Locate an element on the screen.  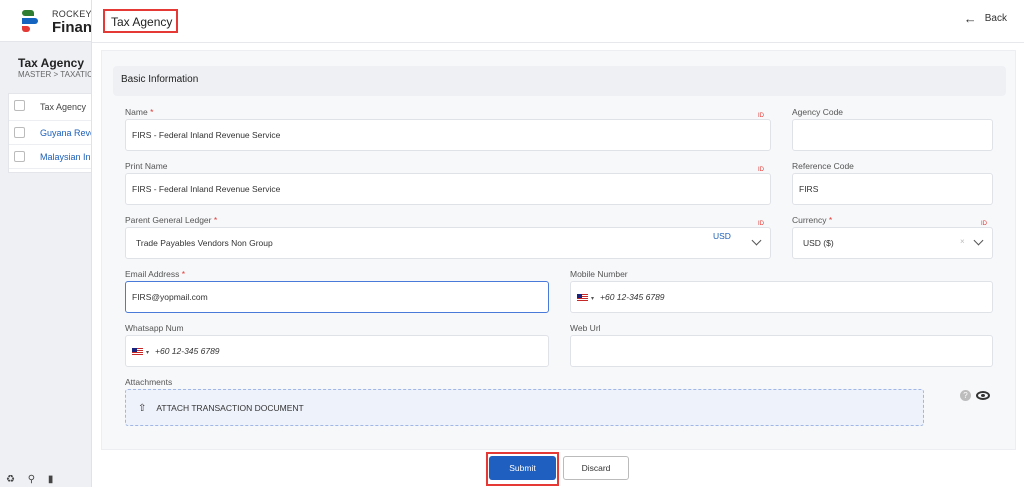
print-name-label: Print Name is located at coordinates (146, 166).